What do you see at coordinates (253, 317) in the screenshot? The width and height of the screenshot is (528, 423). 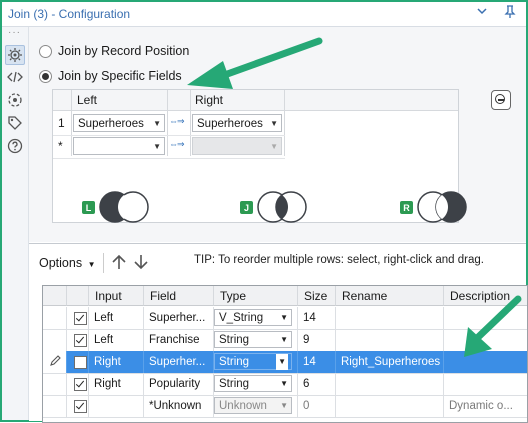 I see `type-select: V_String ▼` at bounding box center [253, 317].